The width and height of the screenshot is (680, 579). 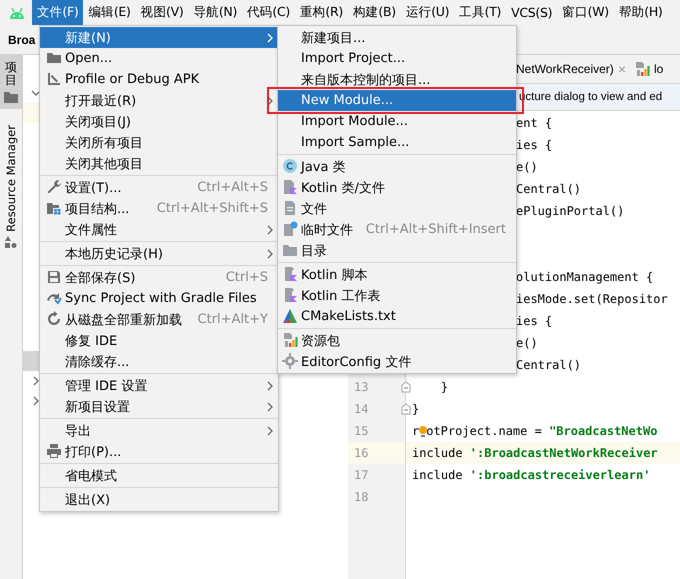 What do you see at coordinates (159, 319) in the screenshot?
I see `menu-item: 从磁盘全部重新加载 Ctrl+Alt+Y` at bounding box center [159, 319].